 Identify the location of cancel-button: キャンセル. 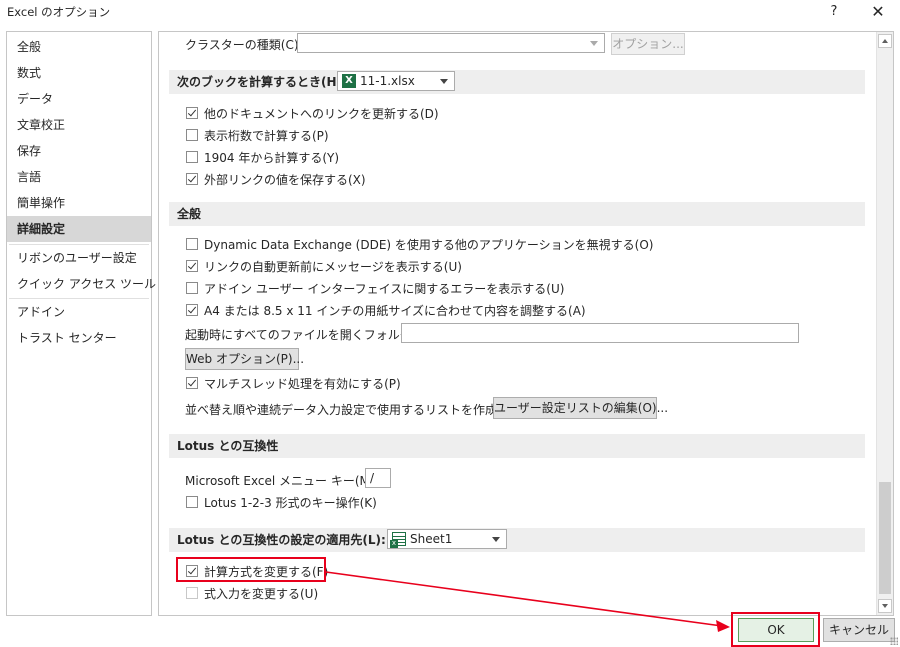
(859, 630).